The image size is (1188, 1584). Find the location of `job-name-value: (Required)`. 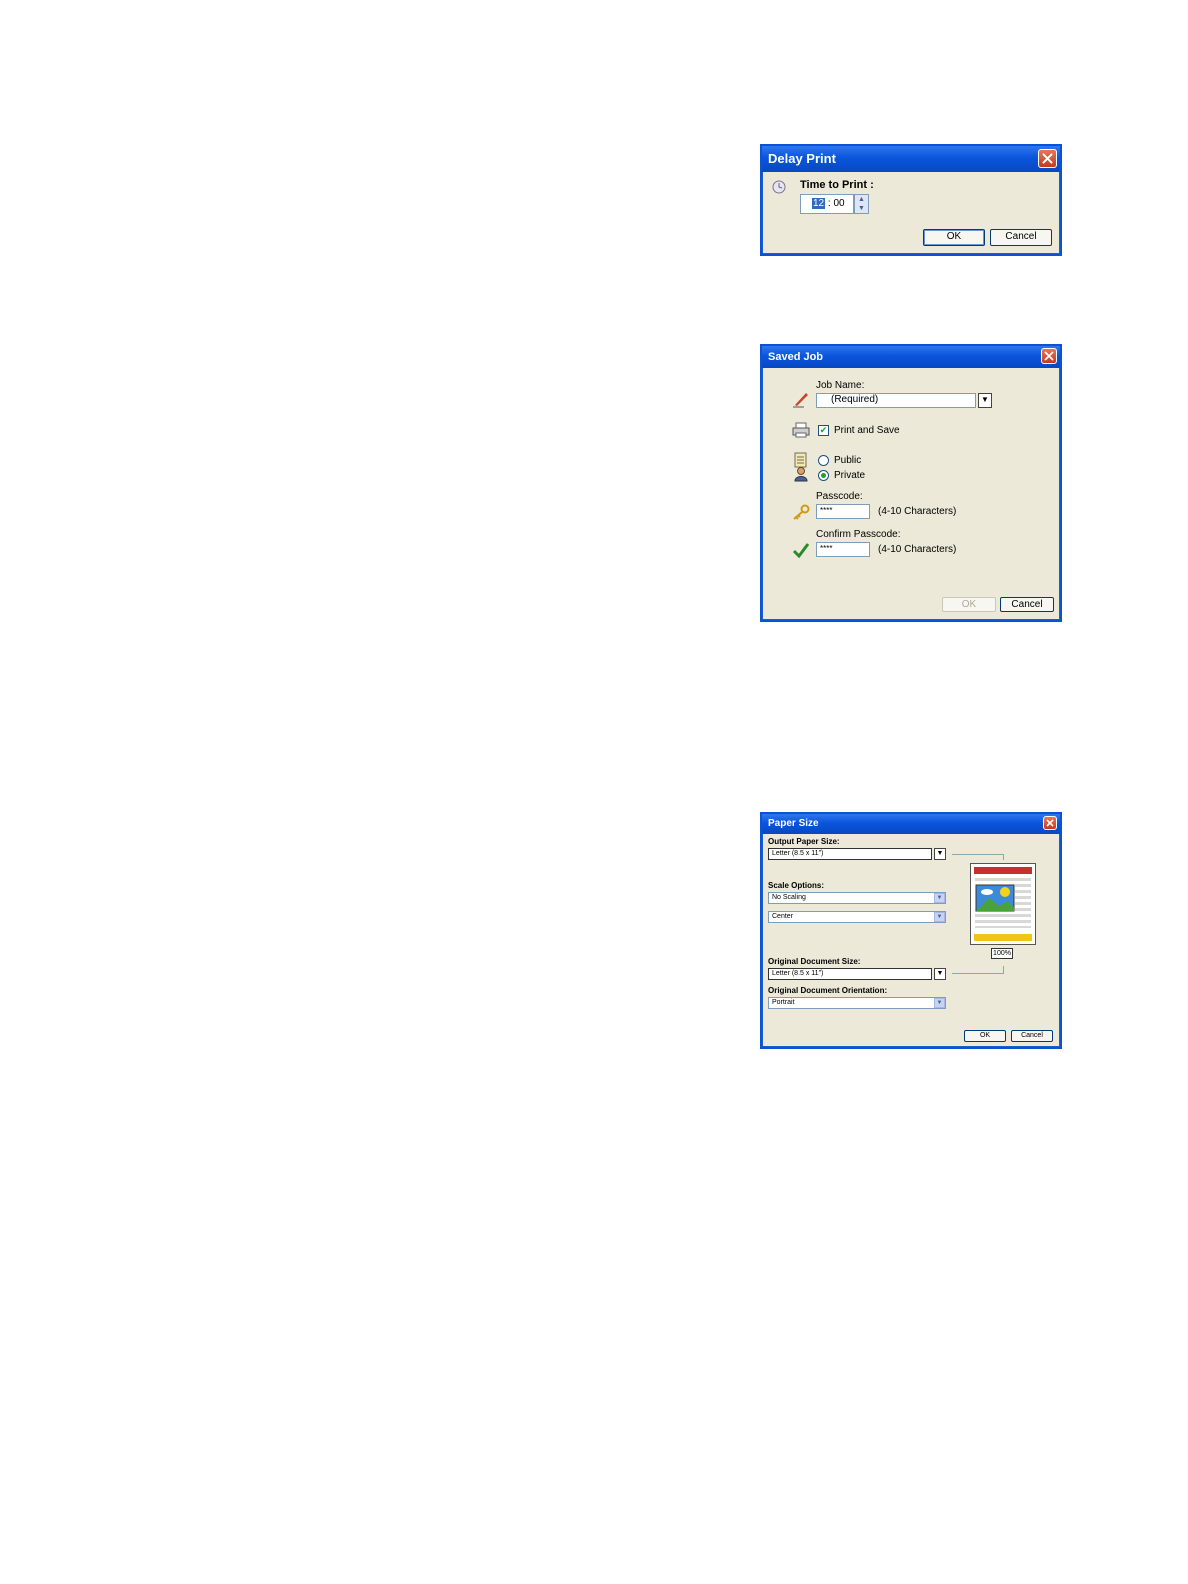

job-name-value: (Required) is located at coordinates (855, 399).